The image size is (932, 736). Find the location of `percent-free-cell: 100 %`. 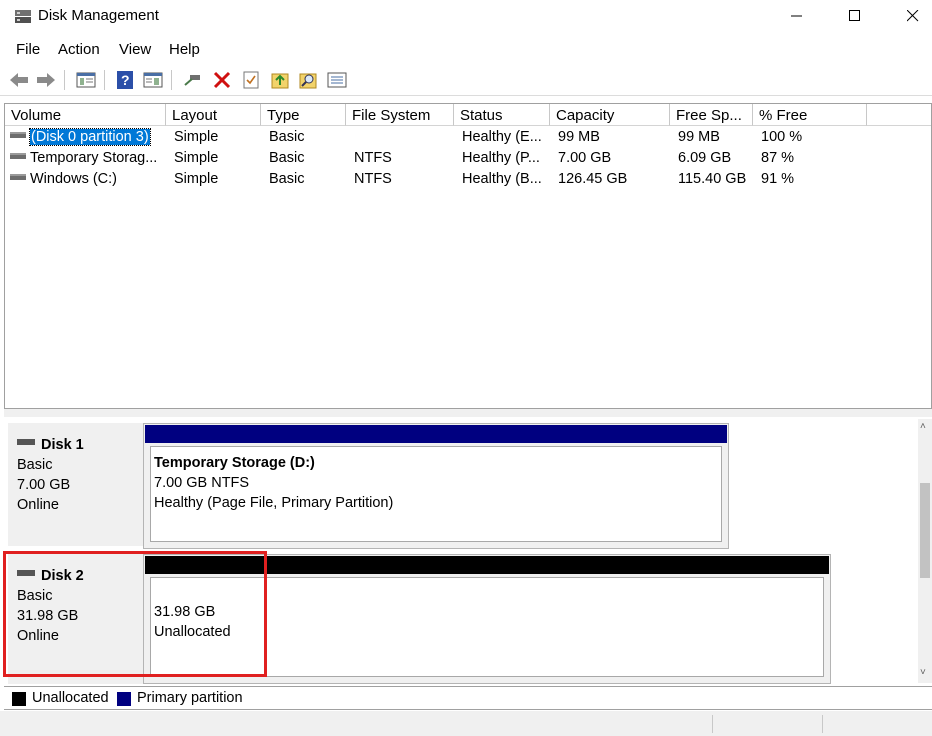

percent-free-cell: 100 % is located at coordinates (782, 137).